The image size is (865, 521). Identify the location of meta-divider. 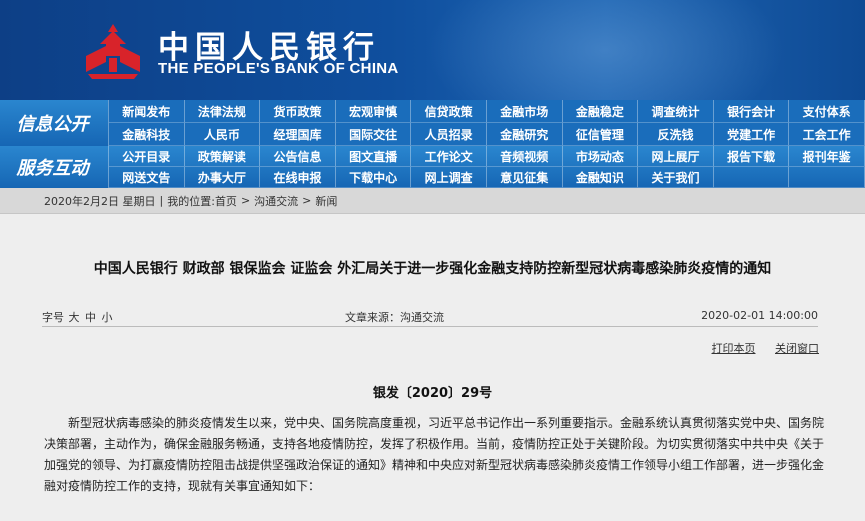
(430, 326).